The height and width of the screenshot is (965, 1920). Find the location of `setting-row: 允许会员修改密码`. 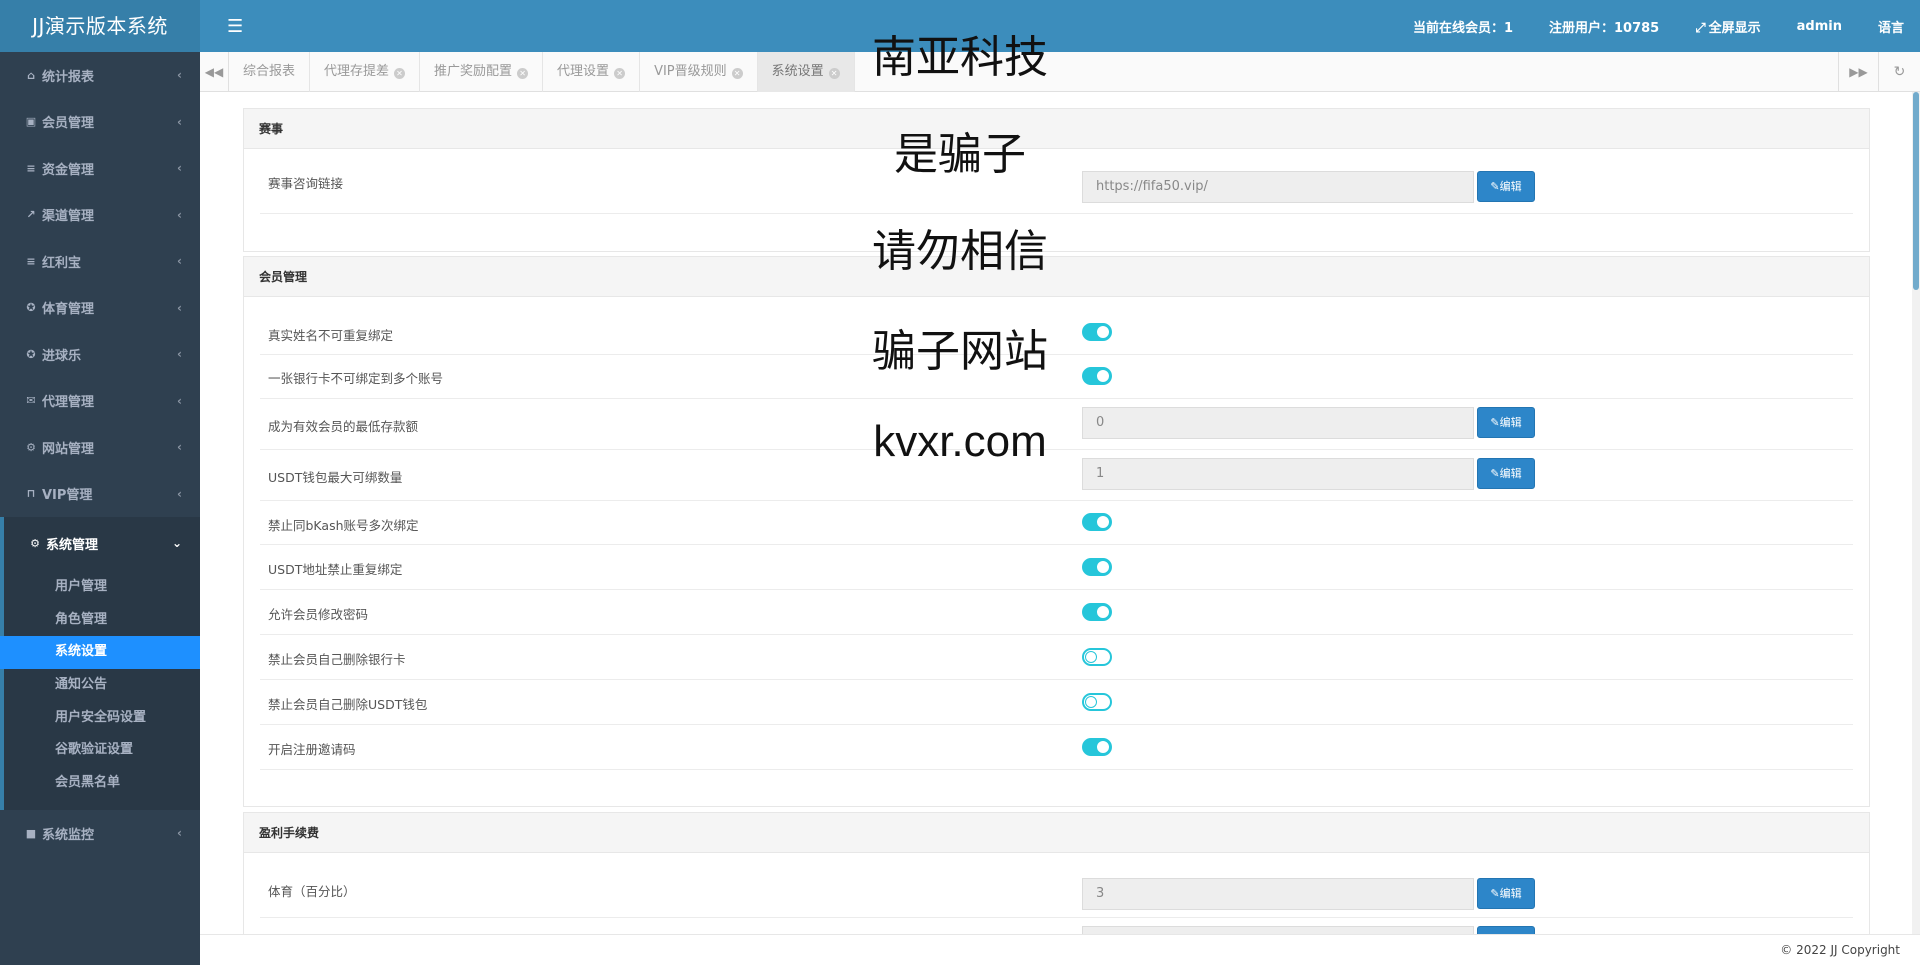

setting-row: 允许会员修改密码 is located at coordinates (1056, 612).